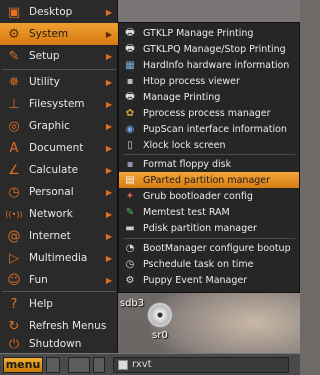 This screenshot has width=320, height=375. I want to click on setup-wrench-icon: ✎, so click(14, 56).